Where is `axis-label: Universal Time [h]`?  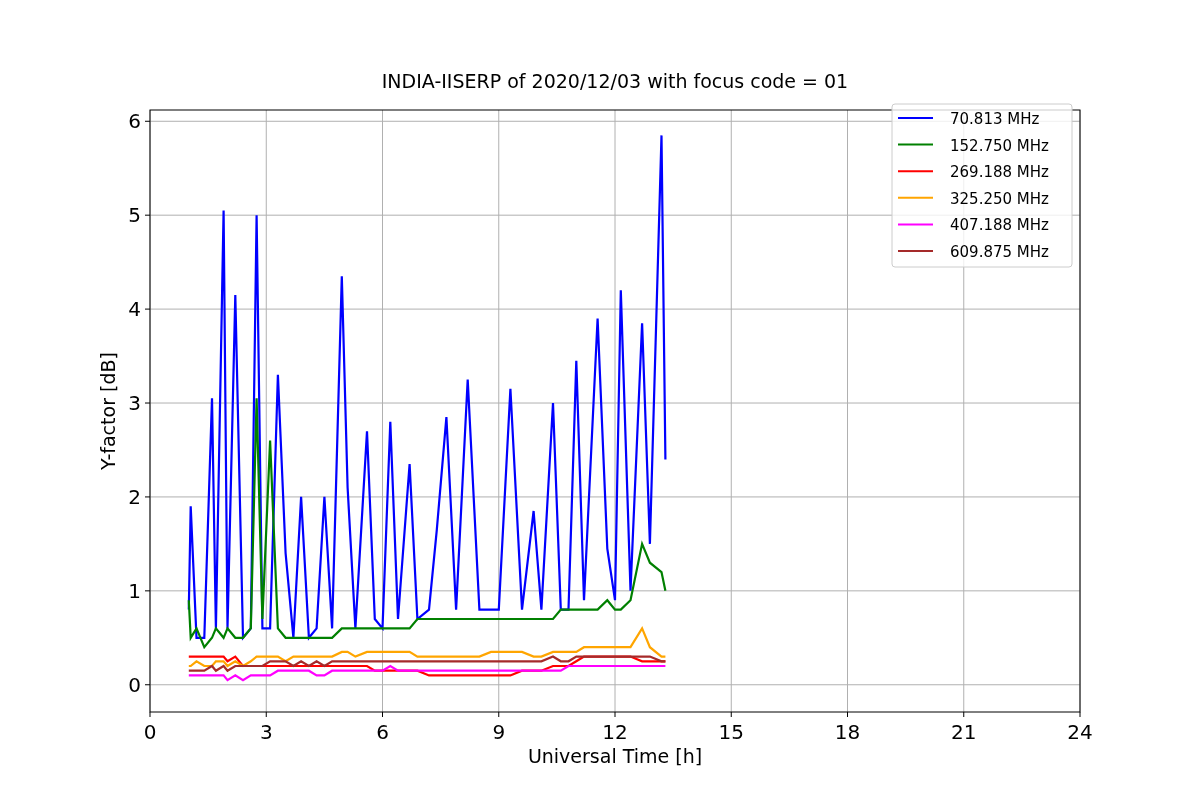
axis-label: Universal Time [h] is located at coordinates (615, 756).